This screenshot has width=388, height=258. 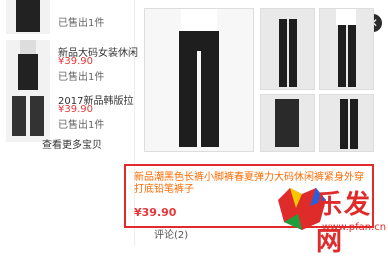 I want to click on list-item: 2017新品韩版拉 ¥39.90 已售出1件, so click(x=67, y=114).